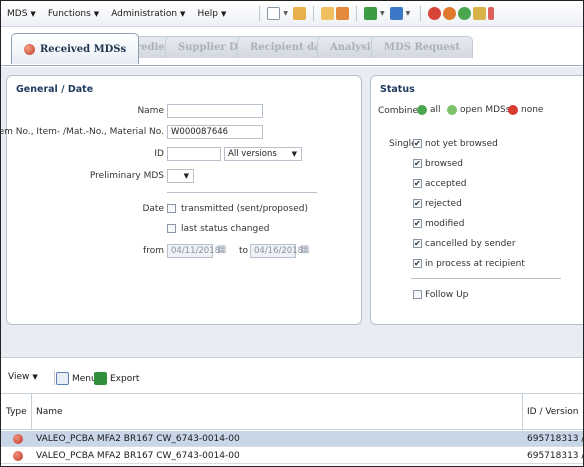 Image resolution: width=584 pixels, height=467 pixels. What do you see at coordinates (342, 13) in the screenshot?
I see `paste-icon` at bounding box center [342, 13].